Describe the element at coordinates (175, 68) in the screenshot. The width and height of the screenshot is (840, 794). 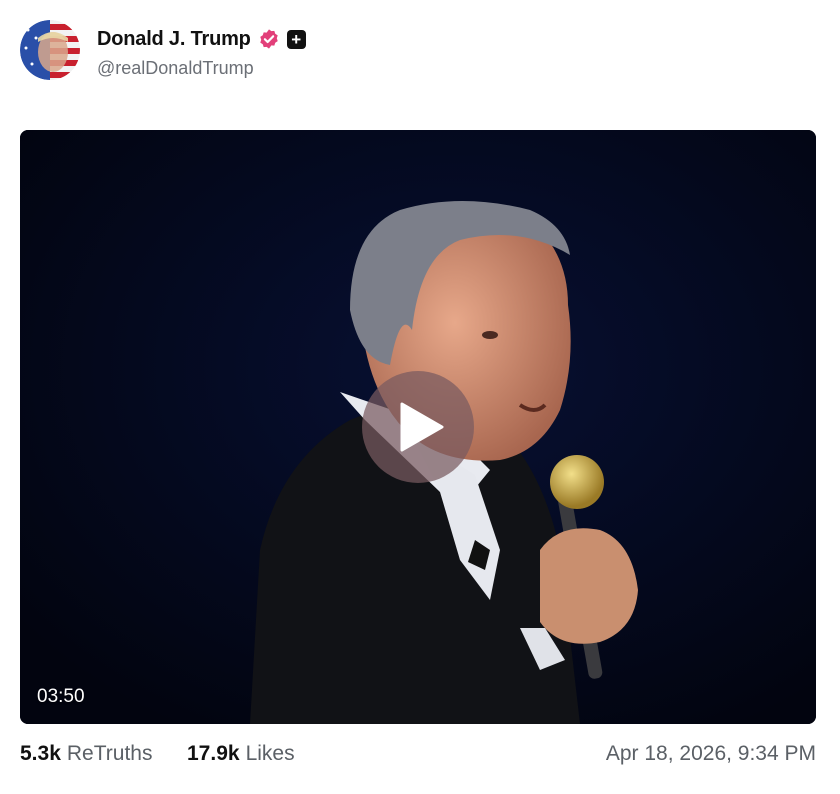
I see `author-handle: @realDonaldTrump` at that location.